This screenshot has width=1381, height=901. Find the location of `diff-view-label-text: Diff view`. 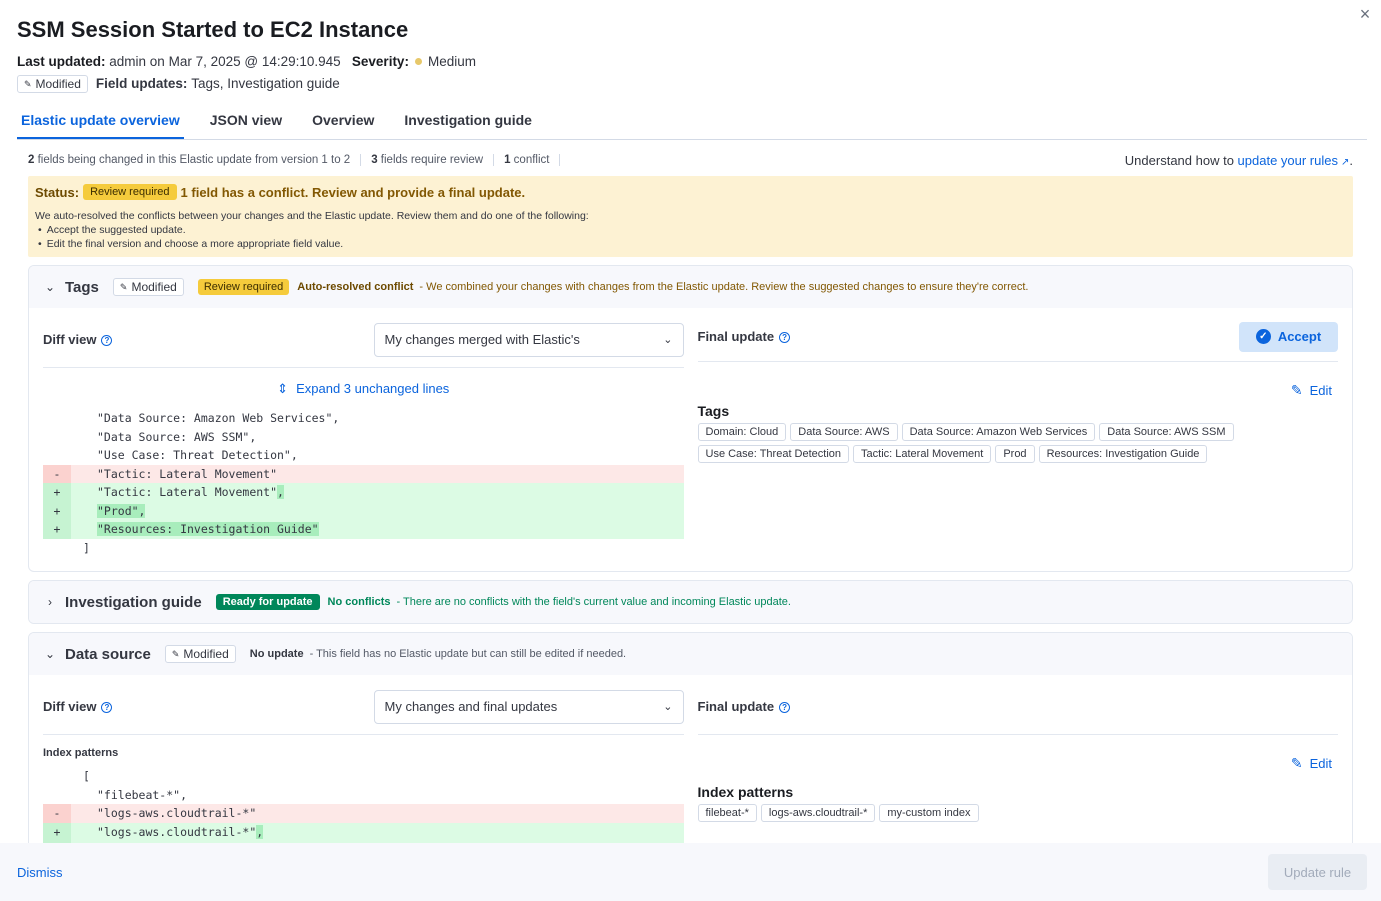

diff-view-label-text: Diff view is located at coordinates (70, 706).